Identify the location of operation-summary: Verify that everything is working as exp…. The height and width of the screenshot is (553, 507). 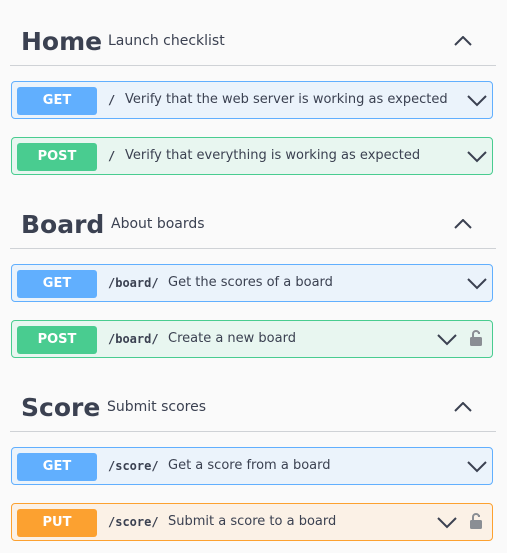
(273, 155).